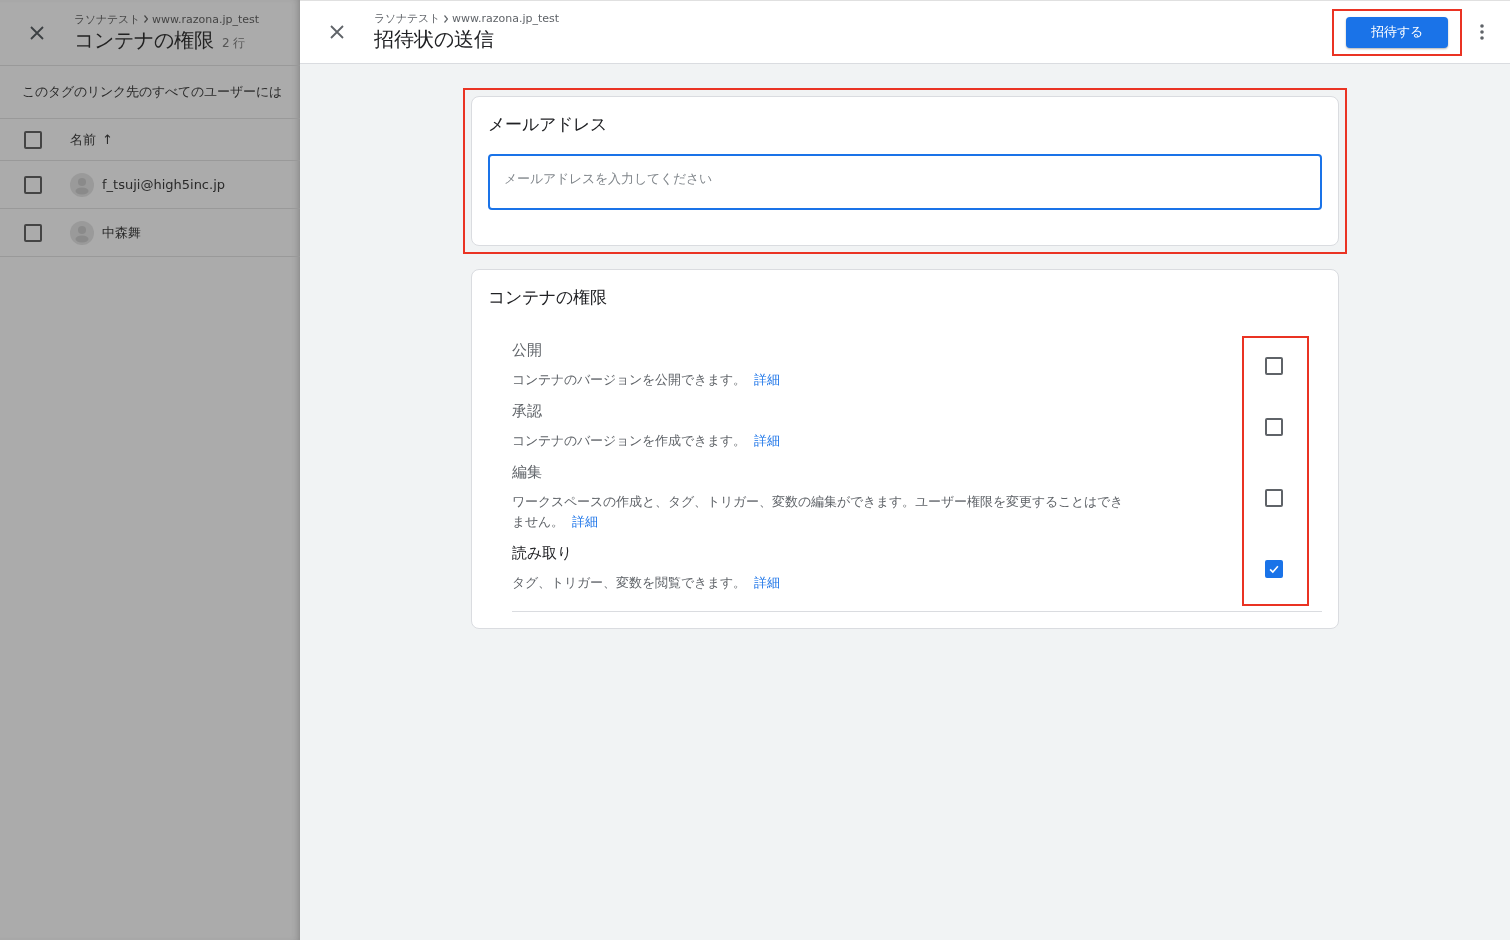 Image resolution: width=1510 pixels, height=940 pixels. Describe the element at coordinates (542, 553) in the screenshot. I see `permission-title: 読み取り` at that location.